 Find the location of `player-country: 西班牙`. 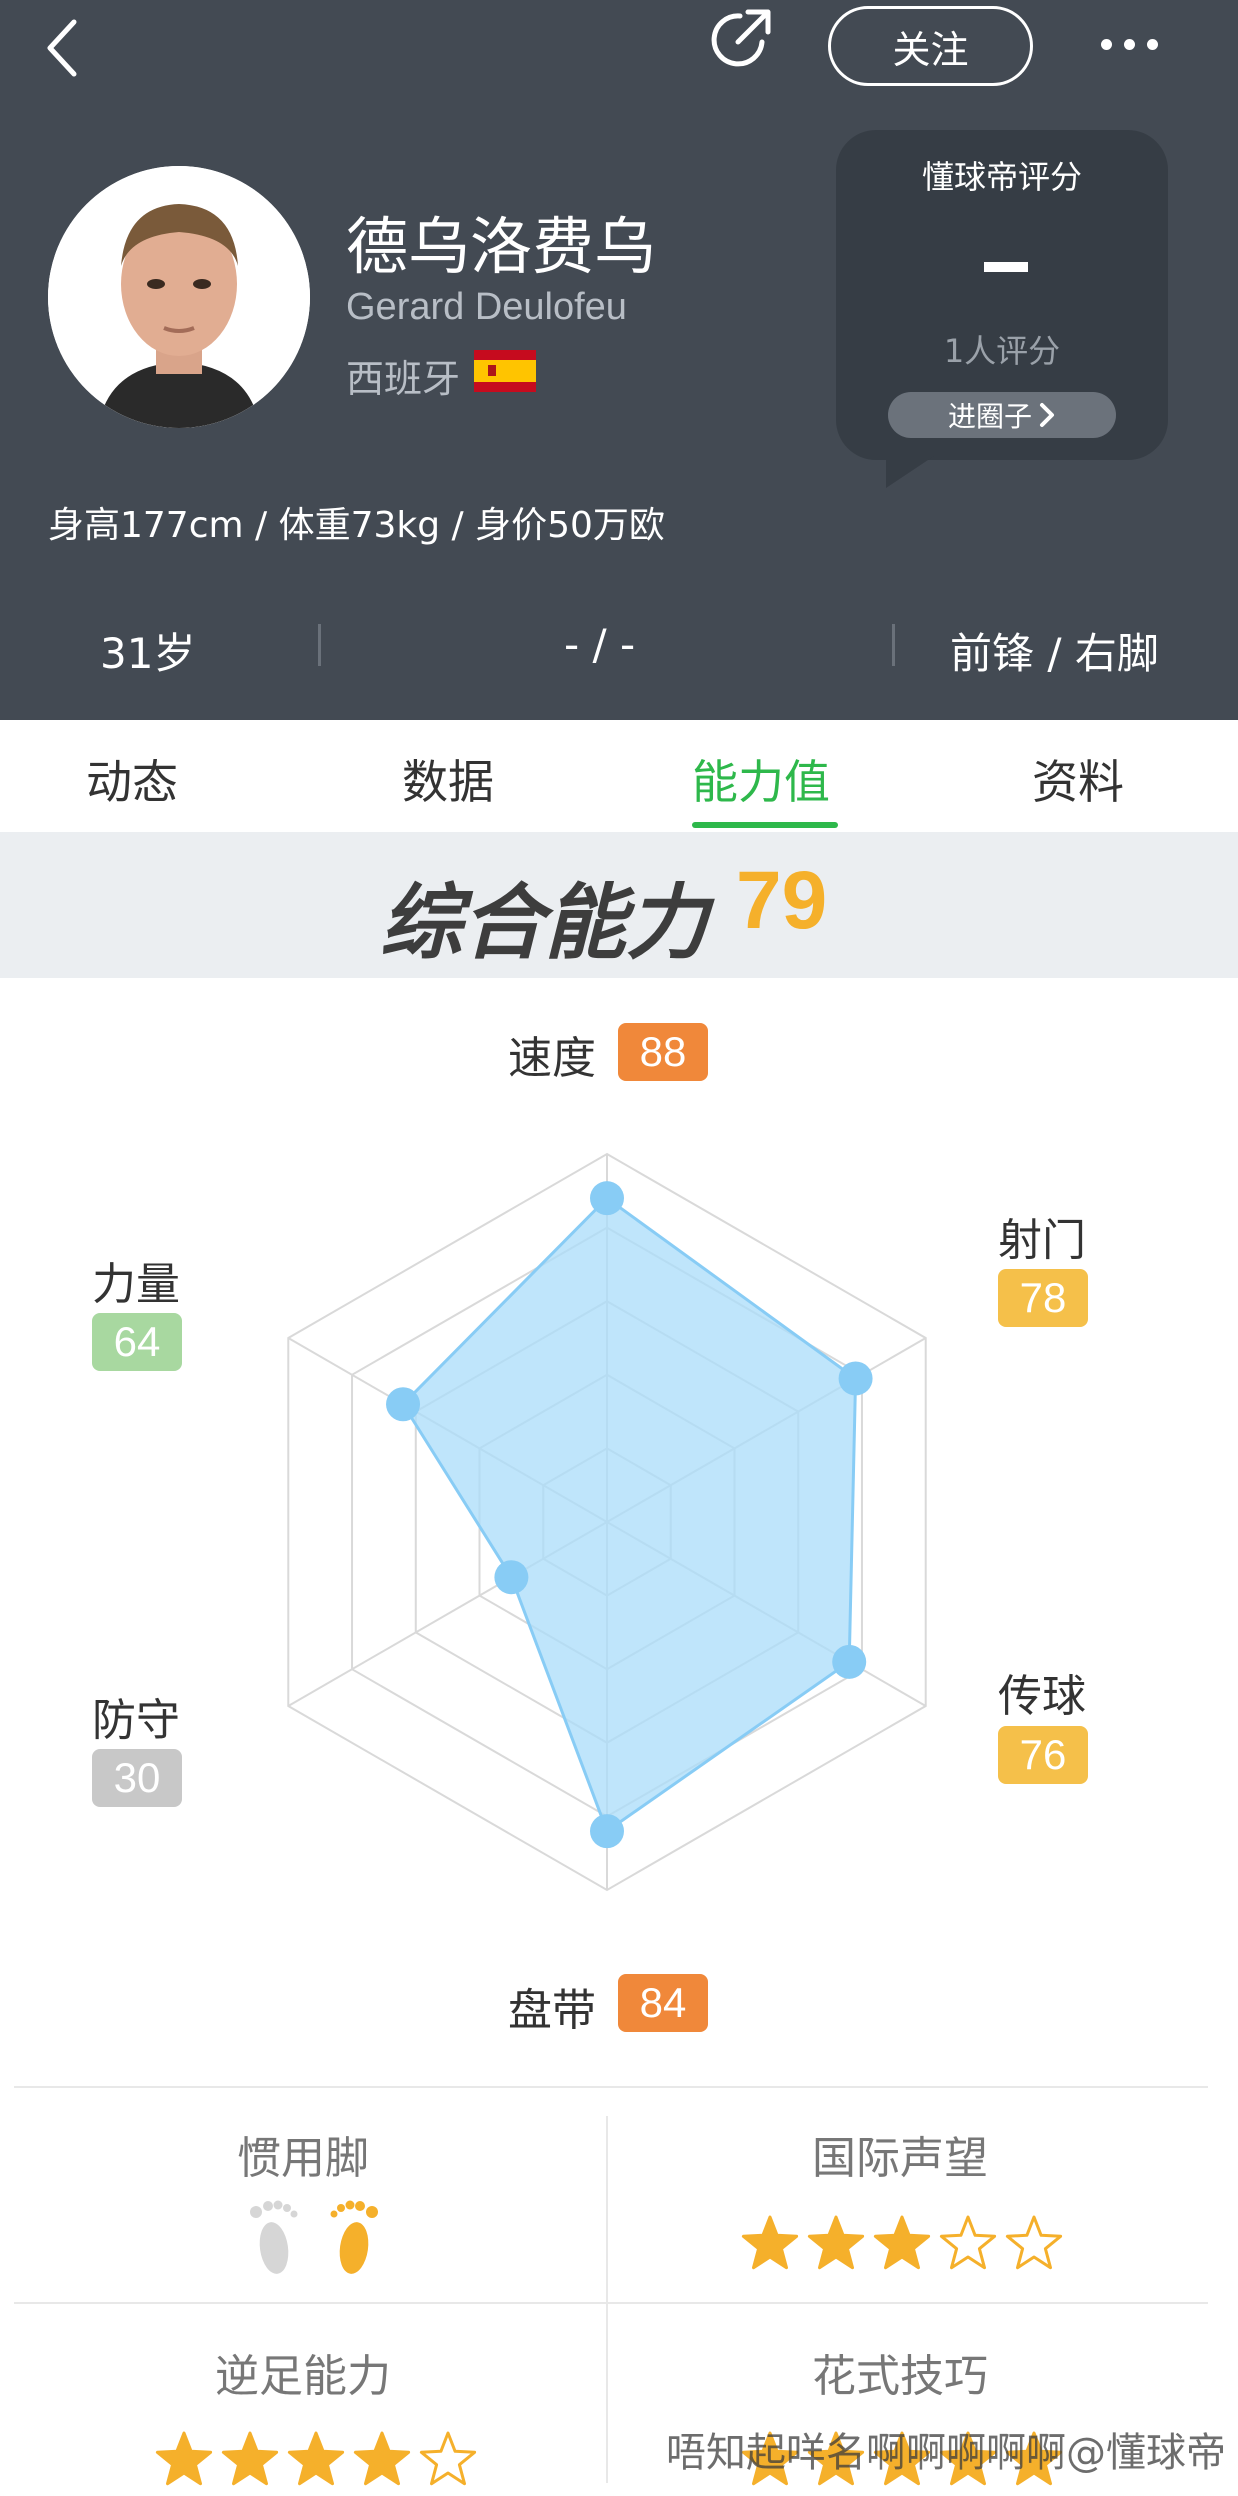

player-country: 西班牙 is located at coordinates (403, 379).